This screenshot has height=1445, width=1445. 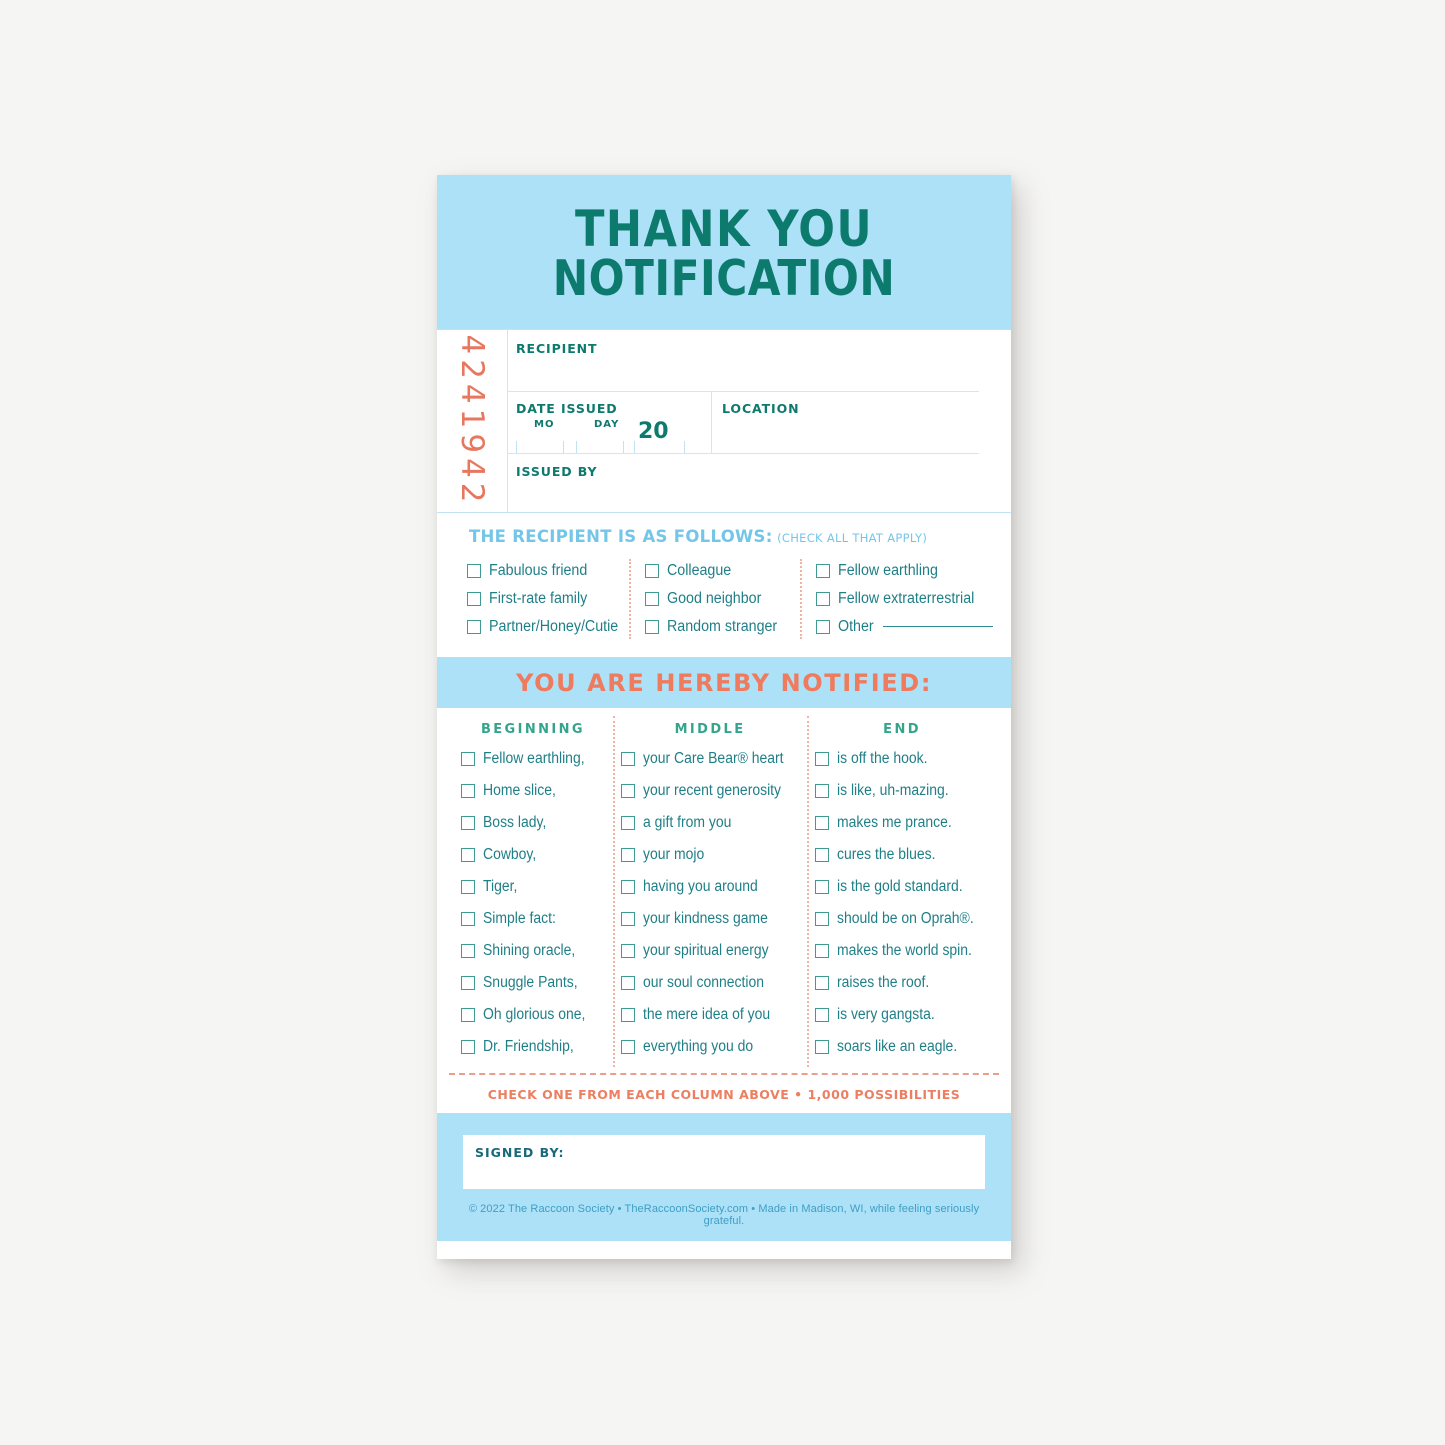 I want to click on list-item: Oh glorious one,, so click(x=533, y=1015).